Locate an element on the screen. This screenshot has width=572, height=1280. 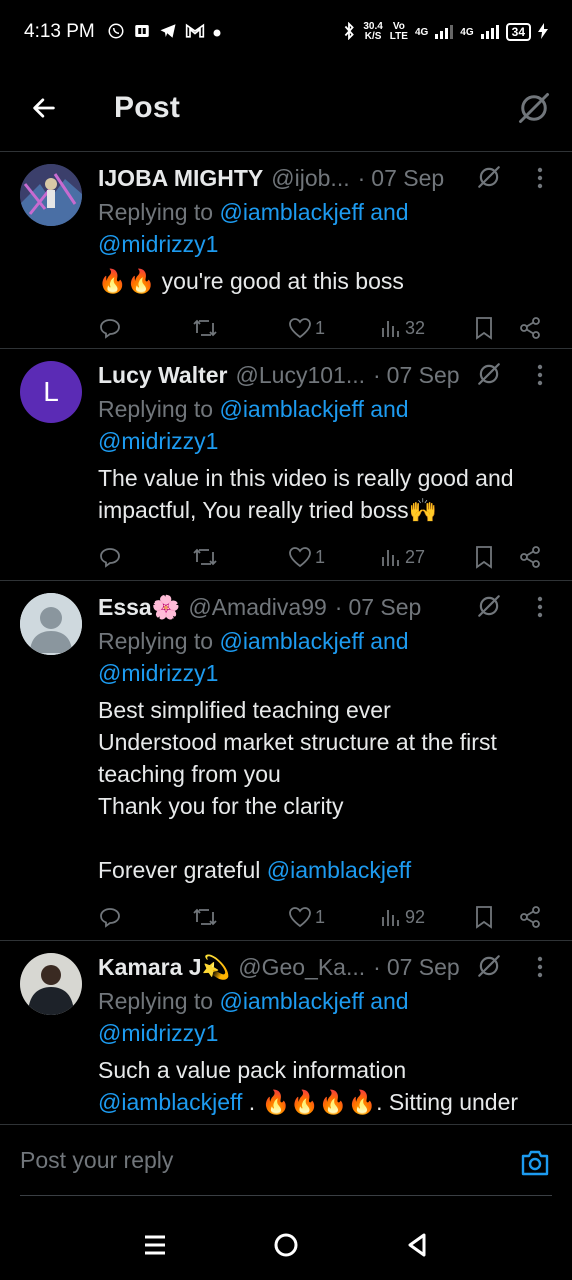
recents-button is located at coordinates (155, 1245).